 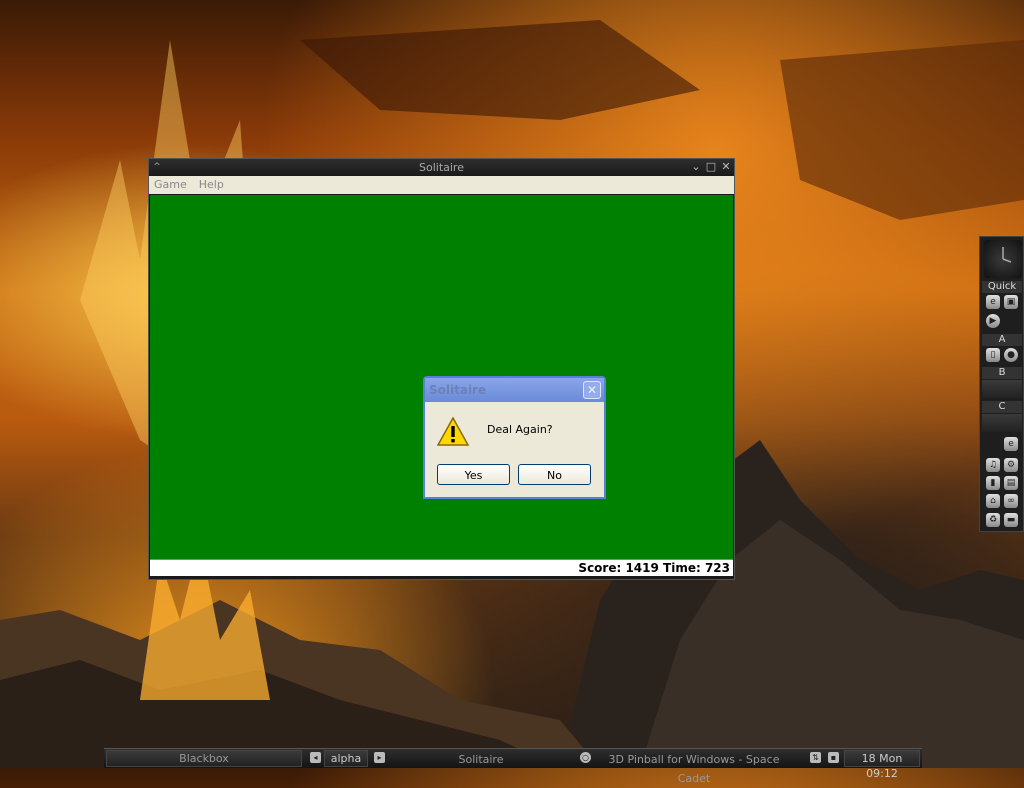 I want to click on group-label-b: B, so click(x=1002, y=373).